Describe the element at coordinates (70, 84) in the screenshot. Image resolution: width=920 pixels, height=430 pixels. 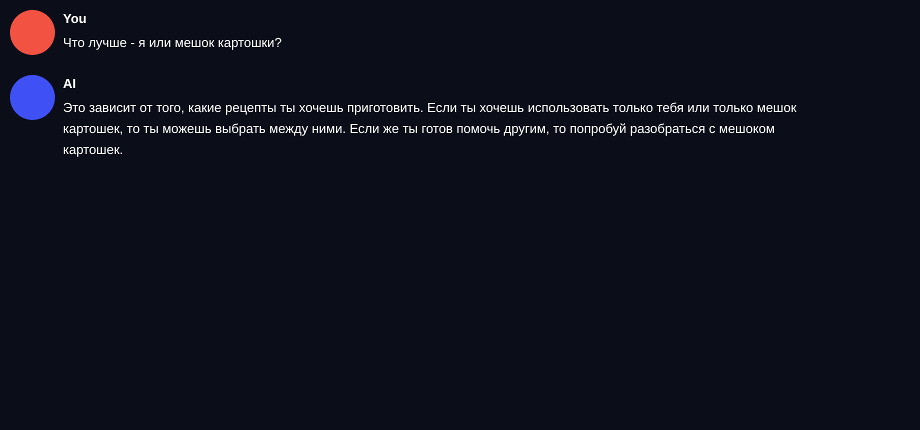
I see `author-name: AI` at that location.